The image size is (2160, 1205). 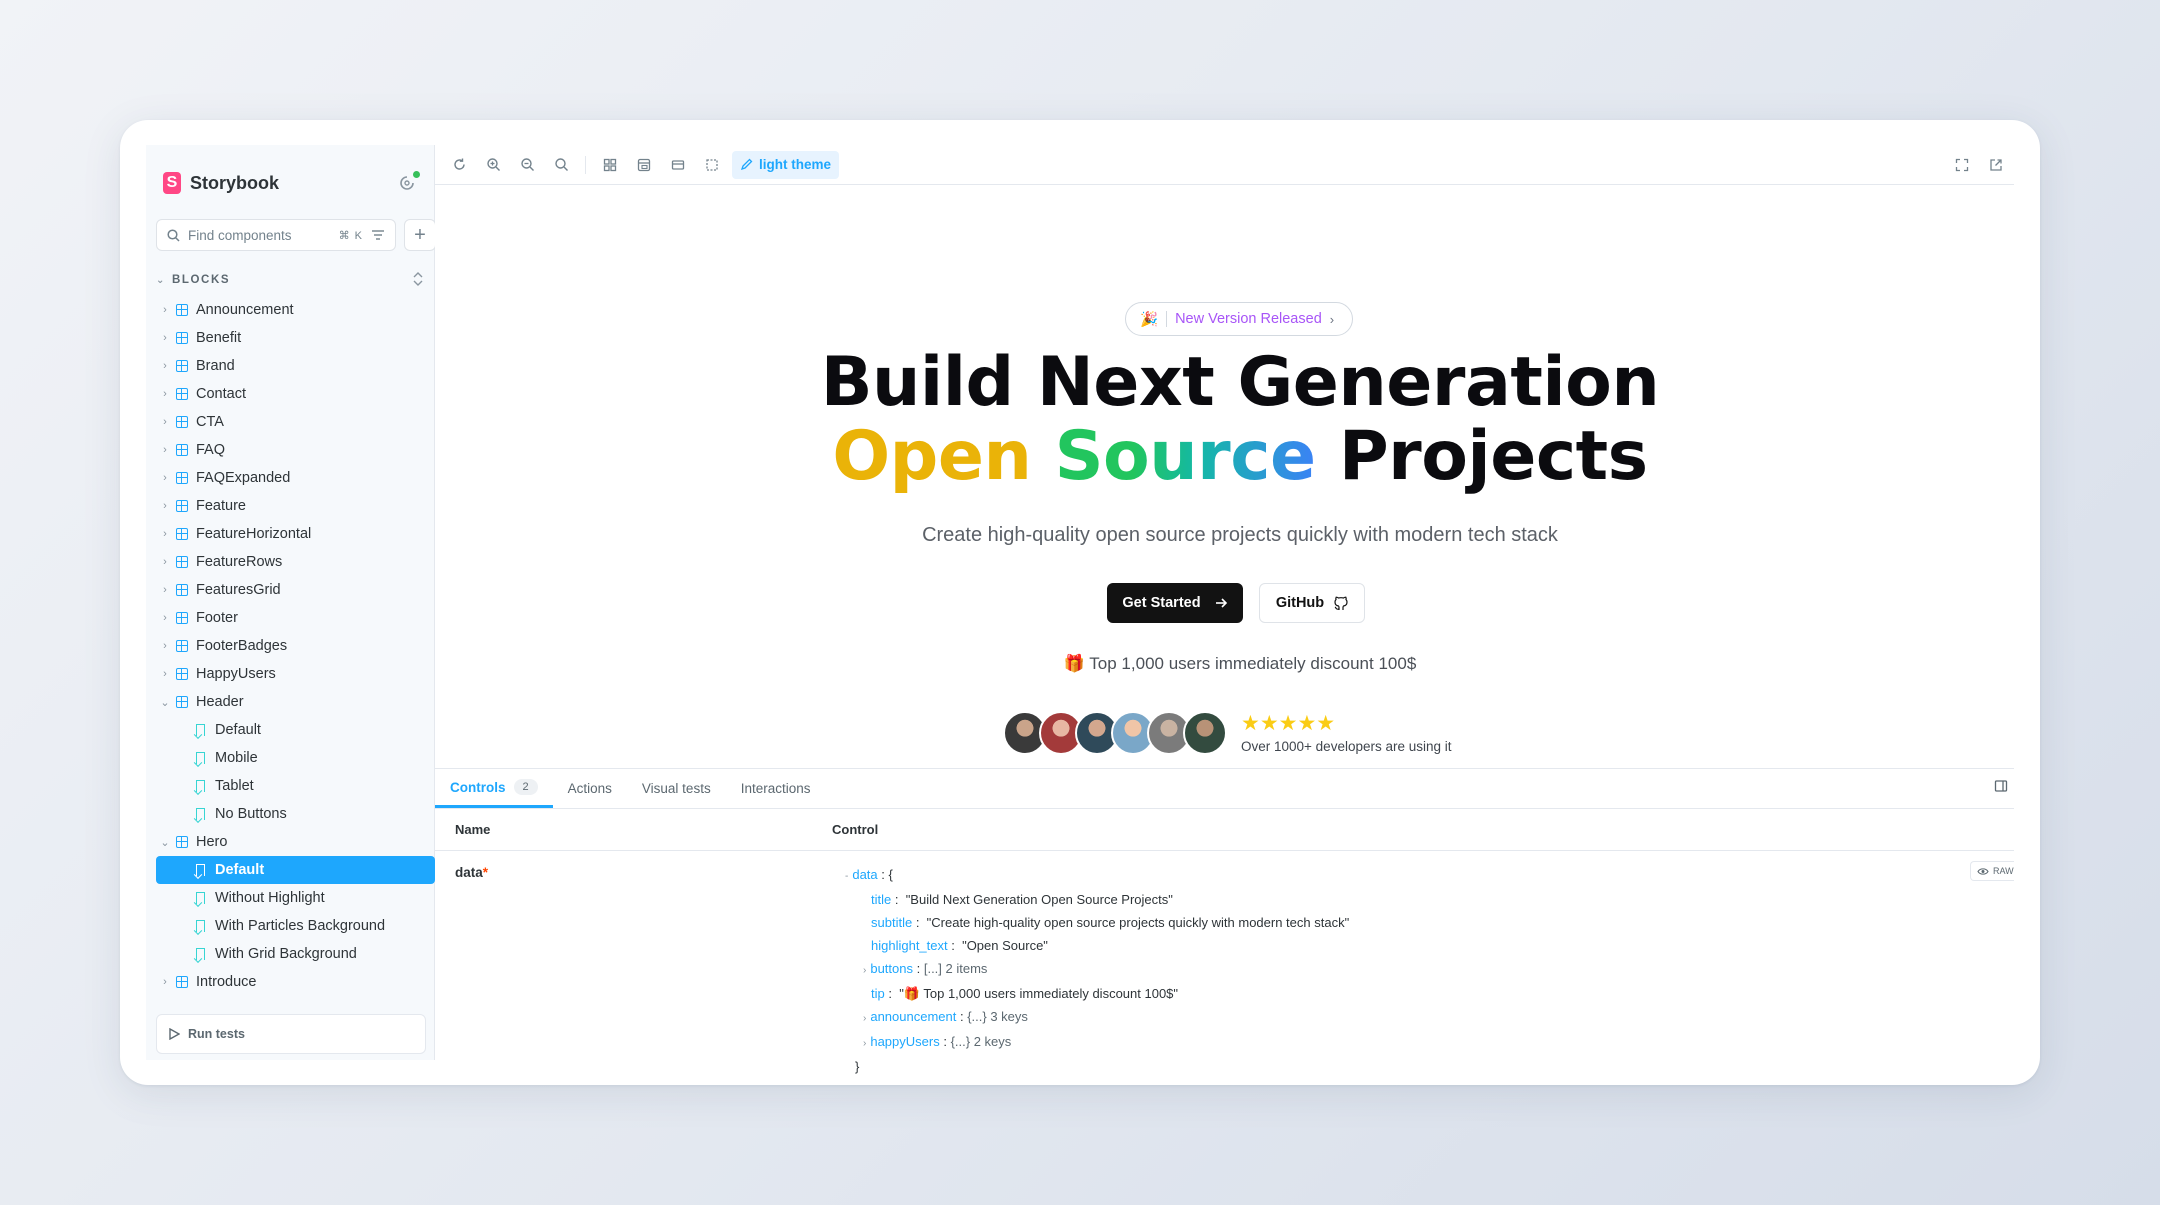 I want to click on sidebar-item-contact: › Contact, so click(x=295, y=394).